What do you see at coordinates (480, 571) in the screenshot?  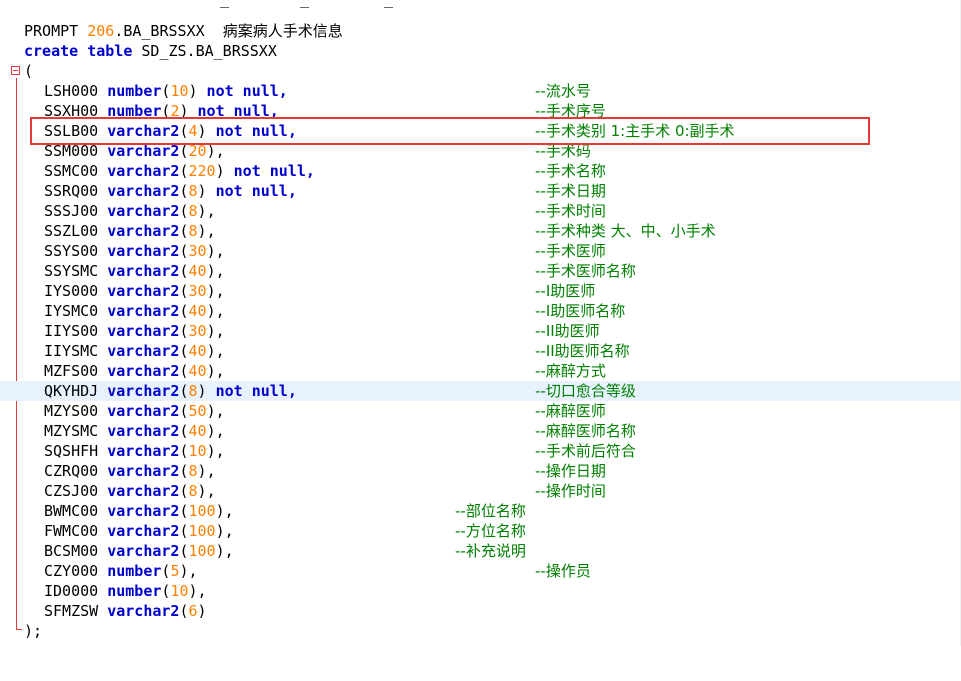 I see `code-line-column: CZY000 number(5), --操作员` at bounding box center [480, 571].